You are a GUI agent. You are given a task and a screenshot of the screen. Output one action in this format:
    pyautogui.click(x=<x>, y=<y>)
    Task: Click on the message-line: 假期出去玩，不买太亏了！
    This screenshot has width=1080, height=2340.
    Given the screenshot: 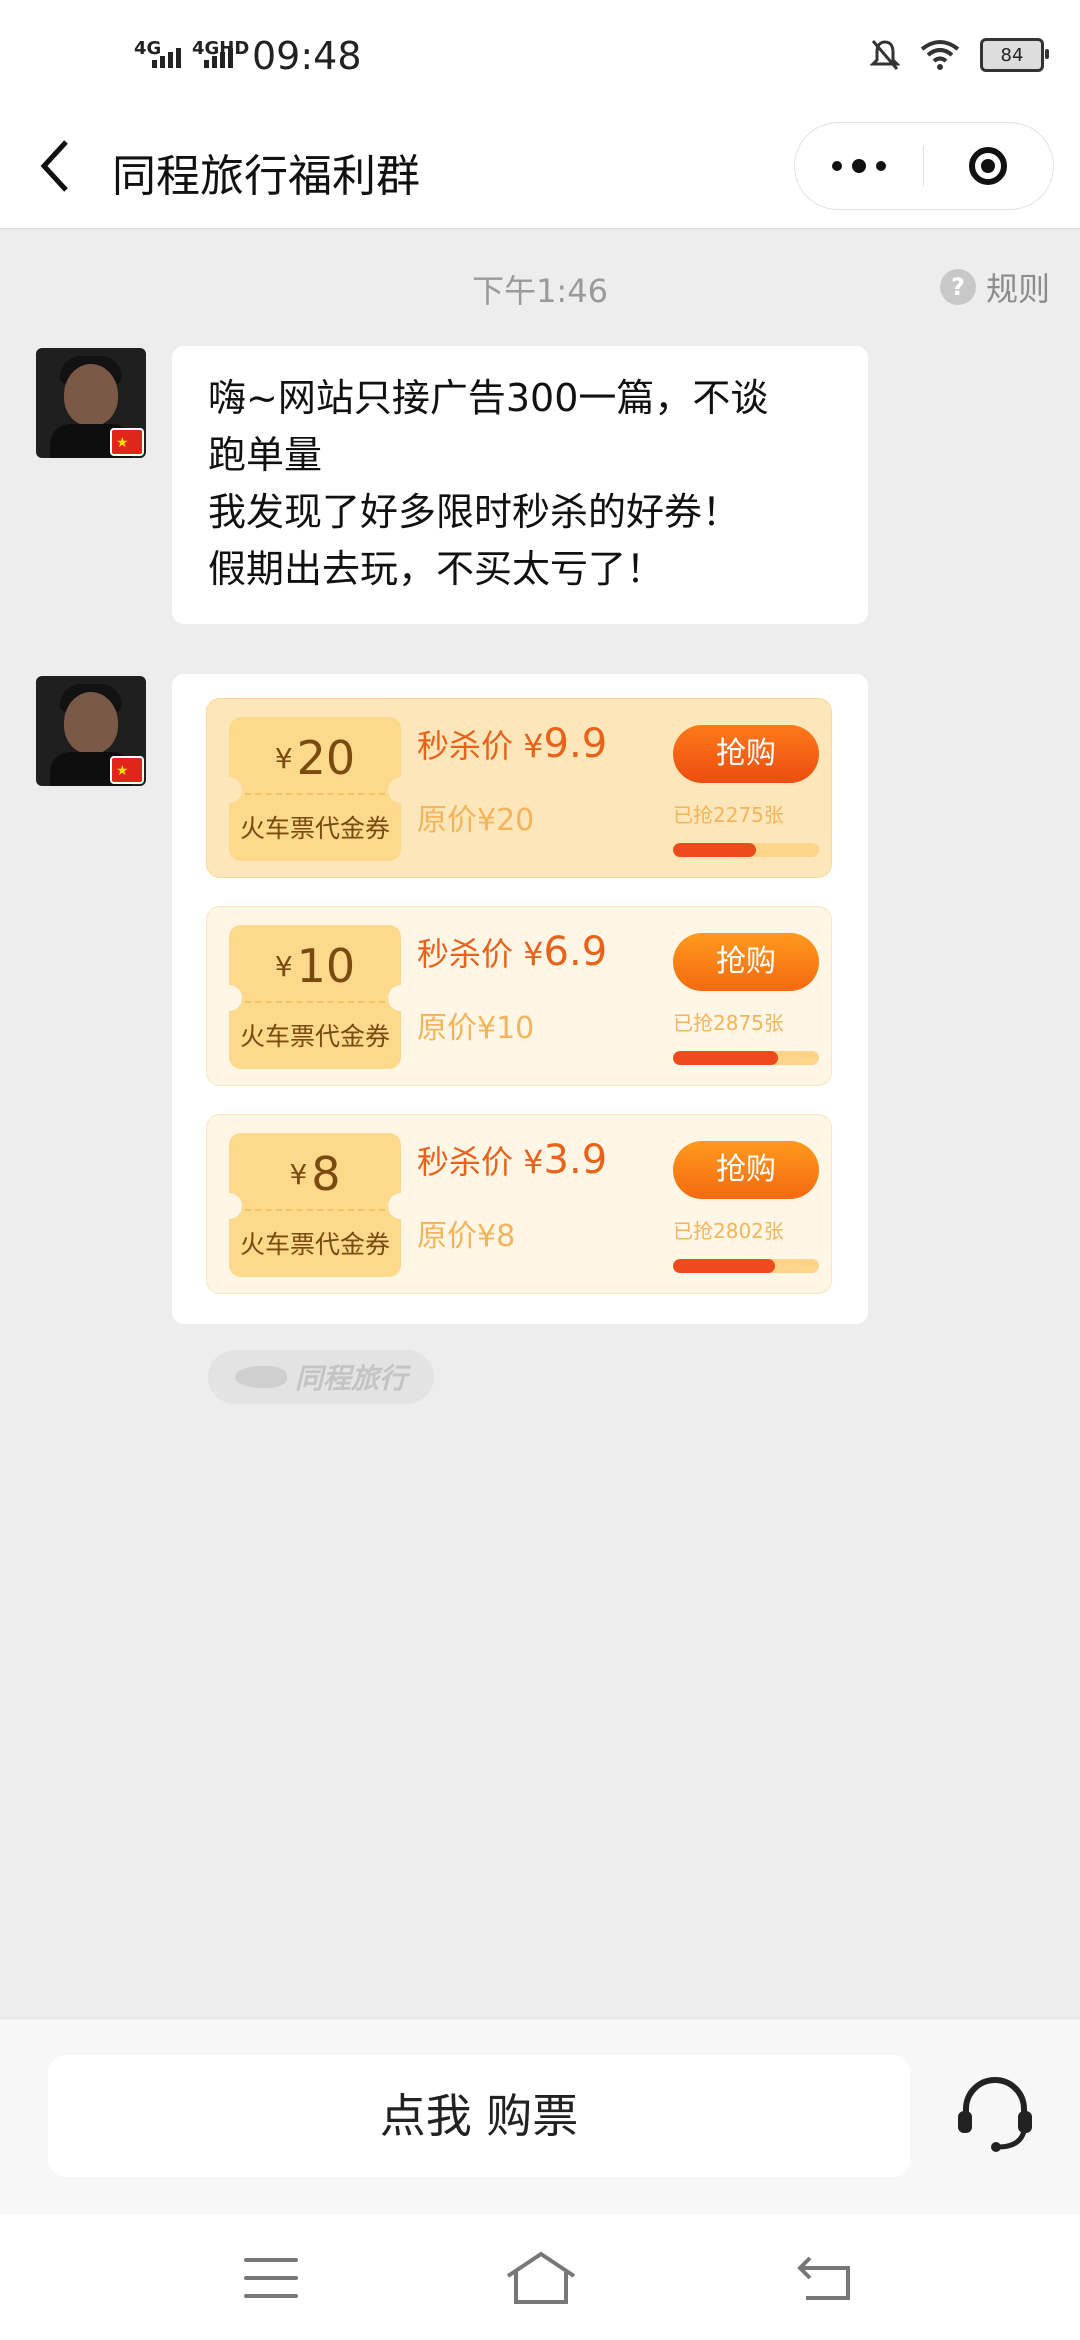 What is the action you would take?
    pyautogui.click(x=436, y=569)
    